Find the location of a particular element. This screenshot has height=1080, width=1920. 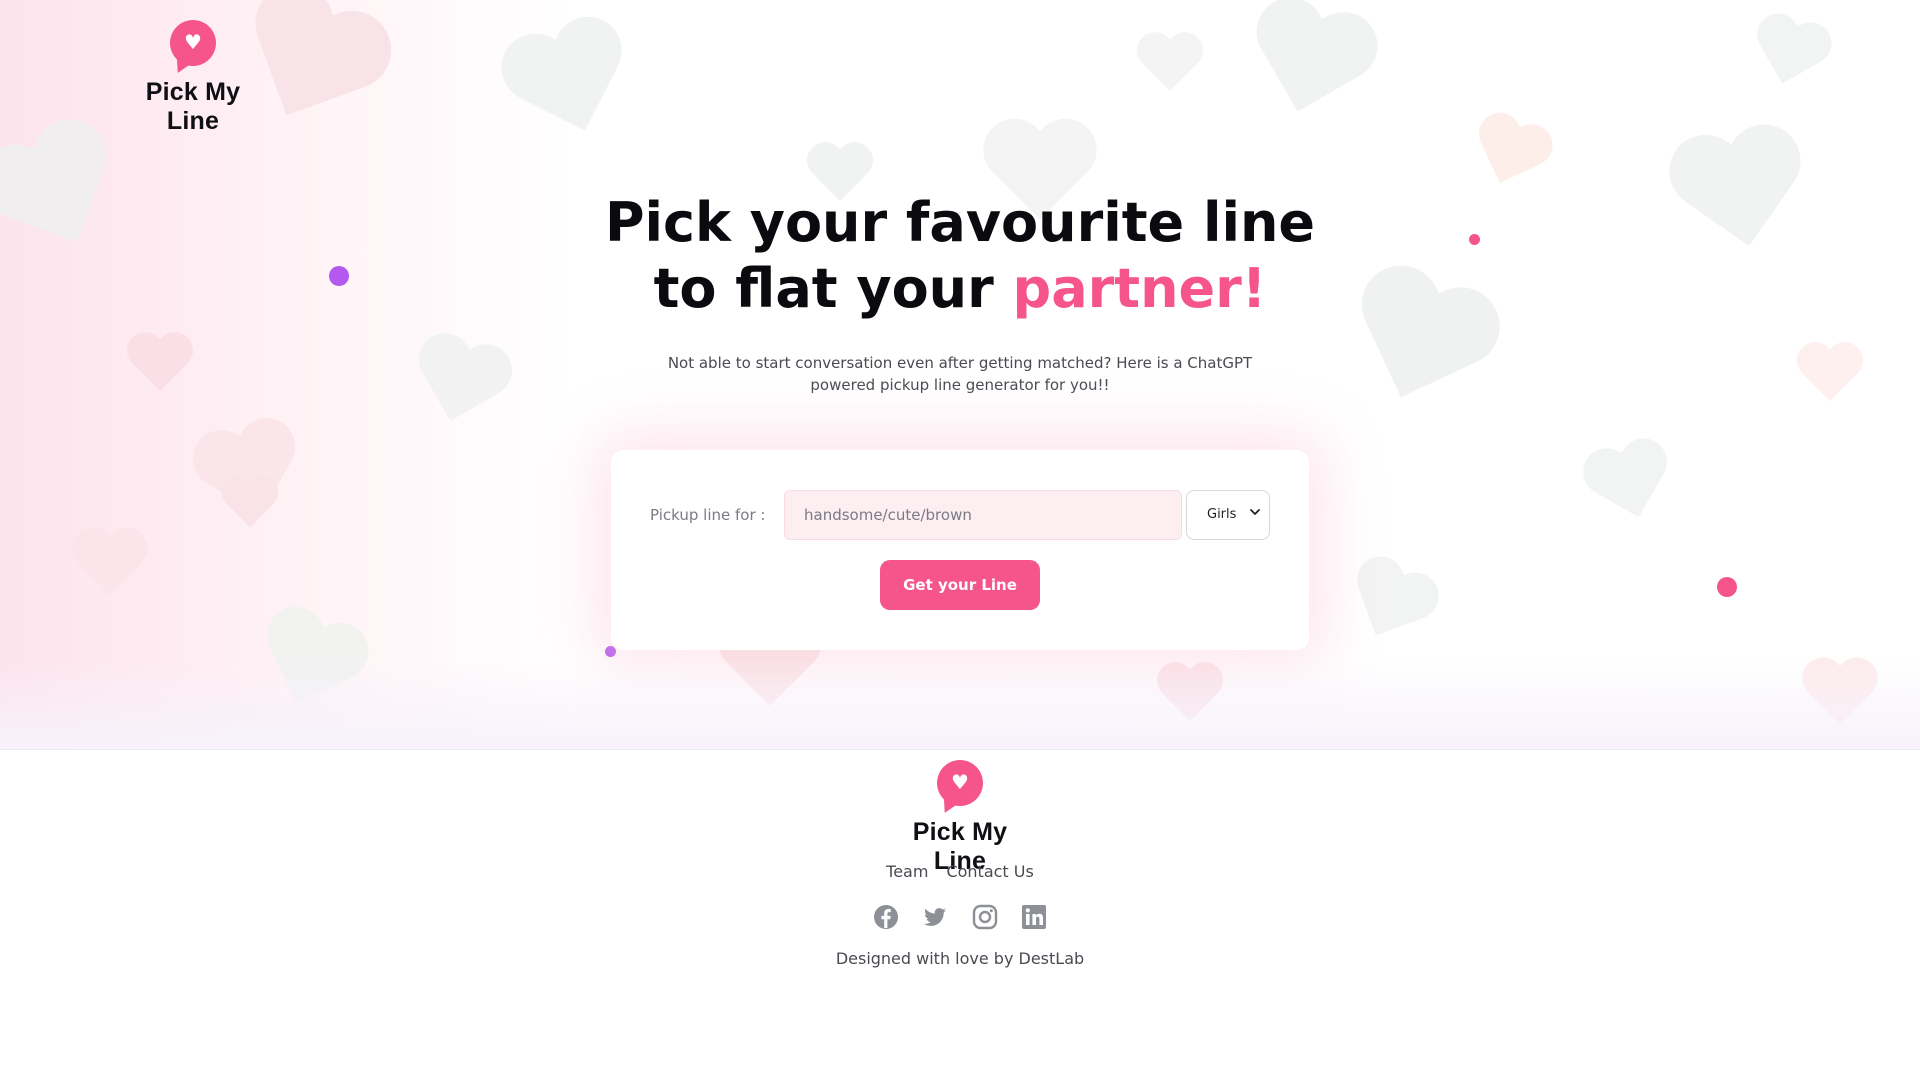

brand-name: Pick My Line is located at coordinates (193, 106).